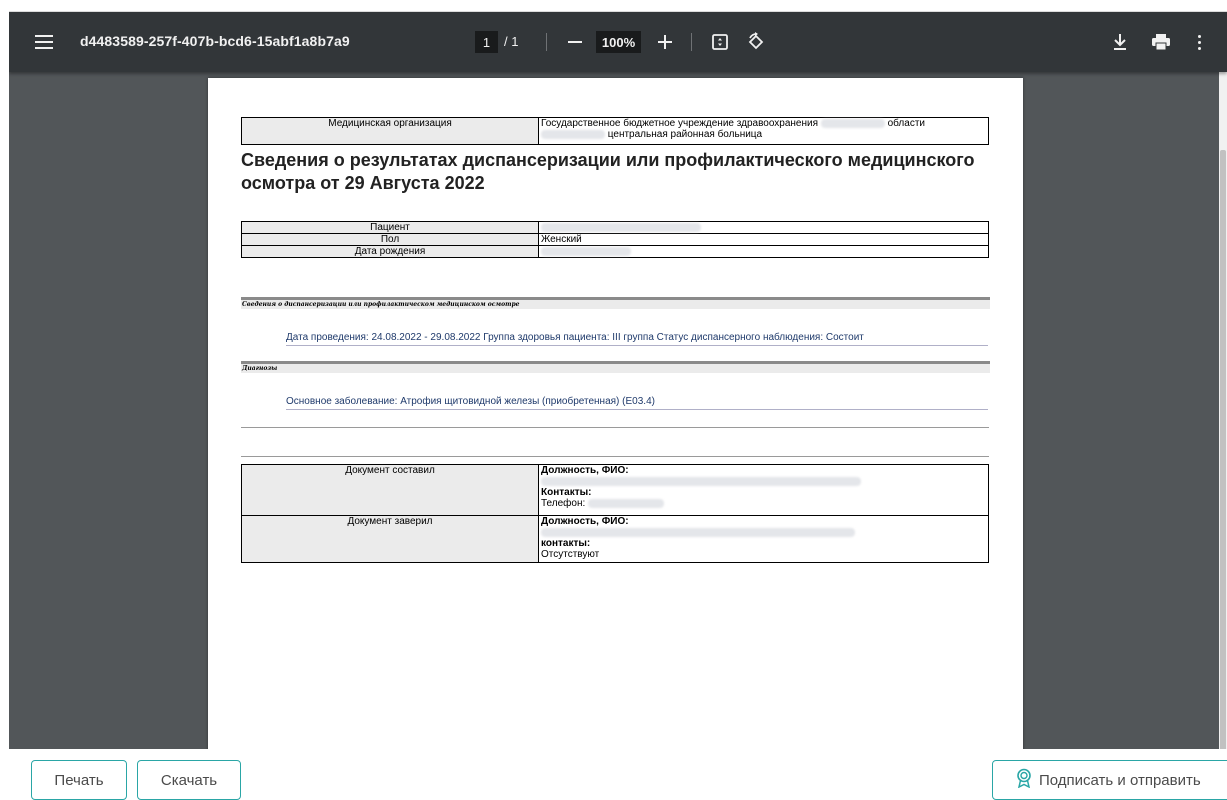 This screenshot has width=1227, height=800. Describe the element at coordinates (189, 780) in the screenshot. I see `download-button: Скачать` at that location.